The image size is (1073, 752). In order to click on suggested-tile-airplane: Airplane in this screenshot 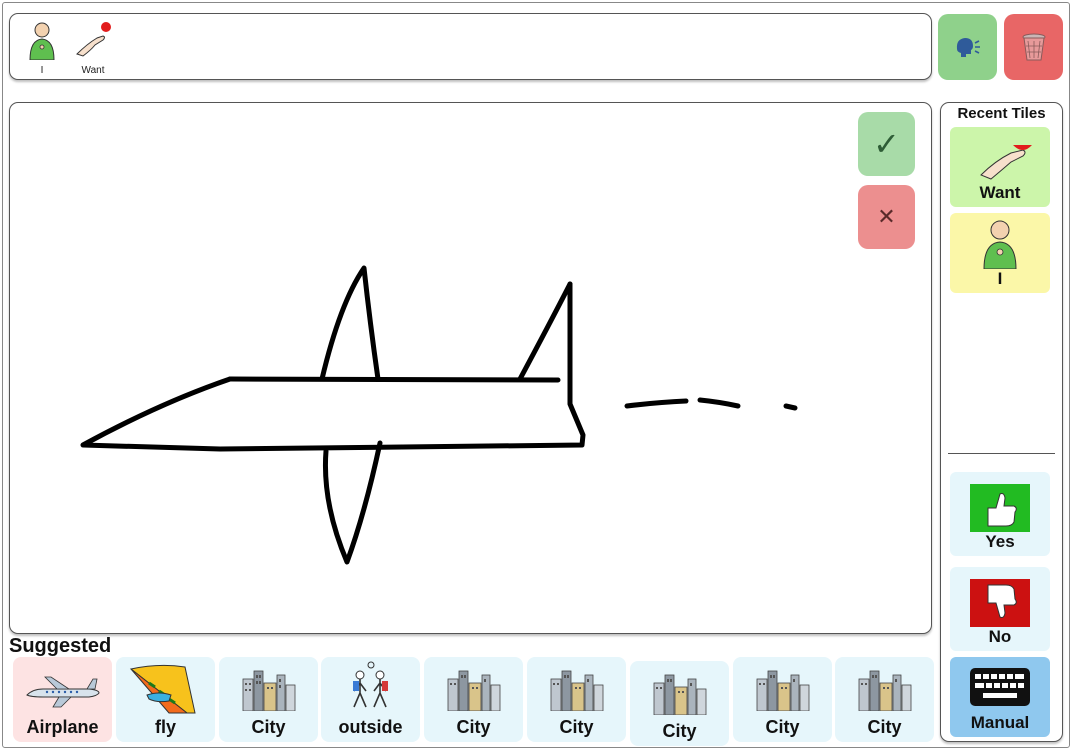, I will do `click(62, 699)`.